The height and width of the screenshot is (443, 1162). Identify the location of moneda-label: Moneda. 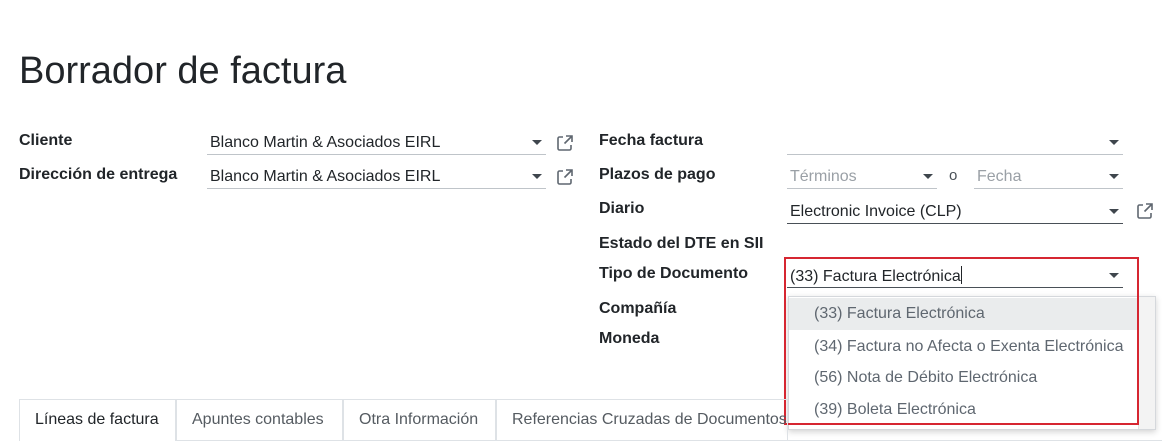
(629, 338).